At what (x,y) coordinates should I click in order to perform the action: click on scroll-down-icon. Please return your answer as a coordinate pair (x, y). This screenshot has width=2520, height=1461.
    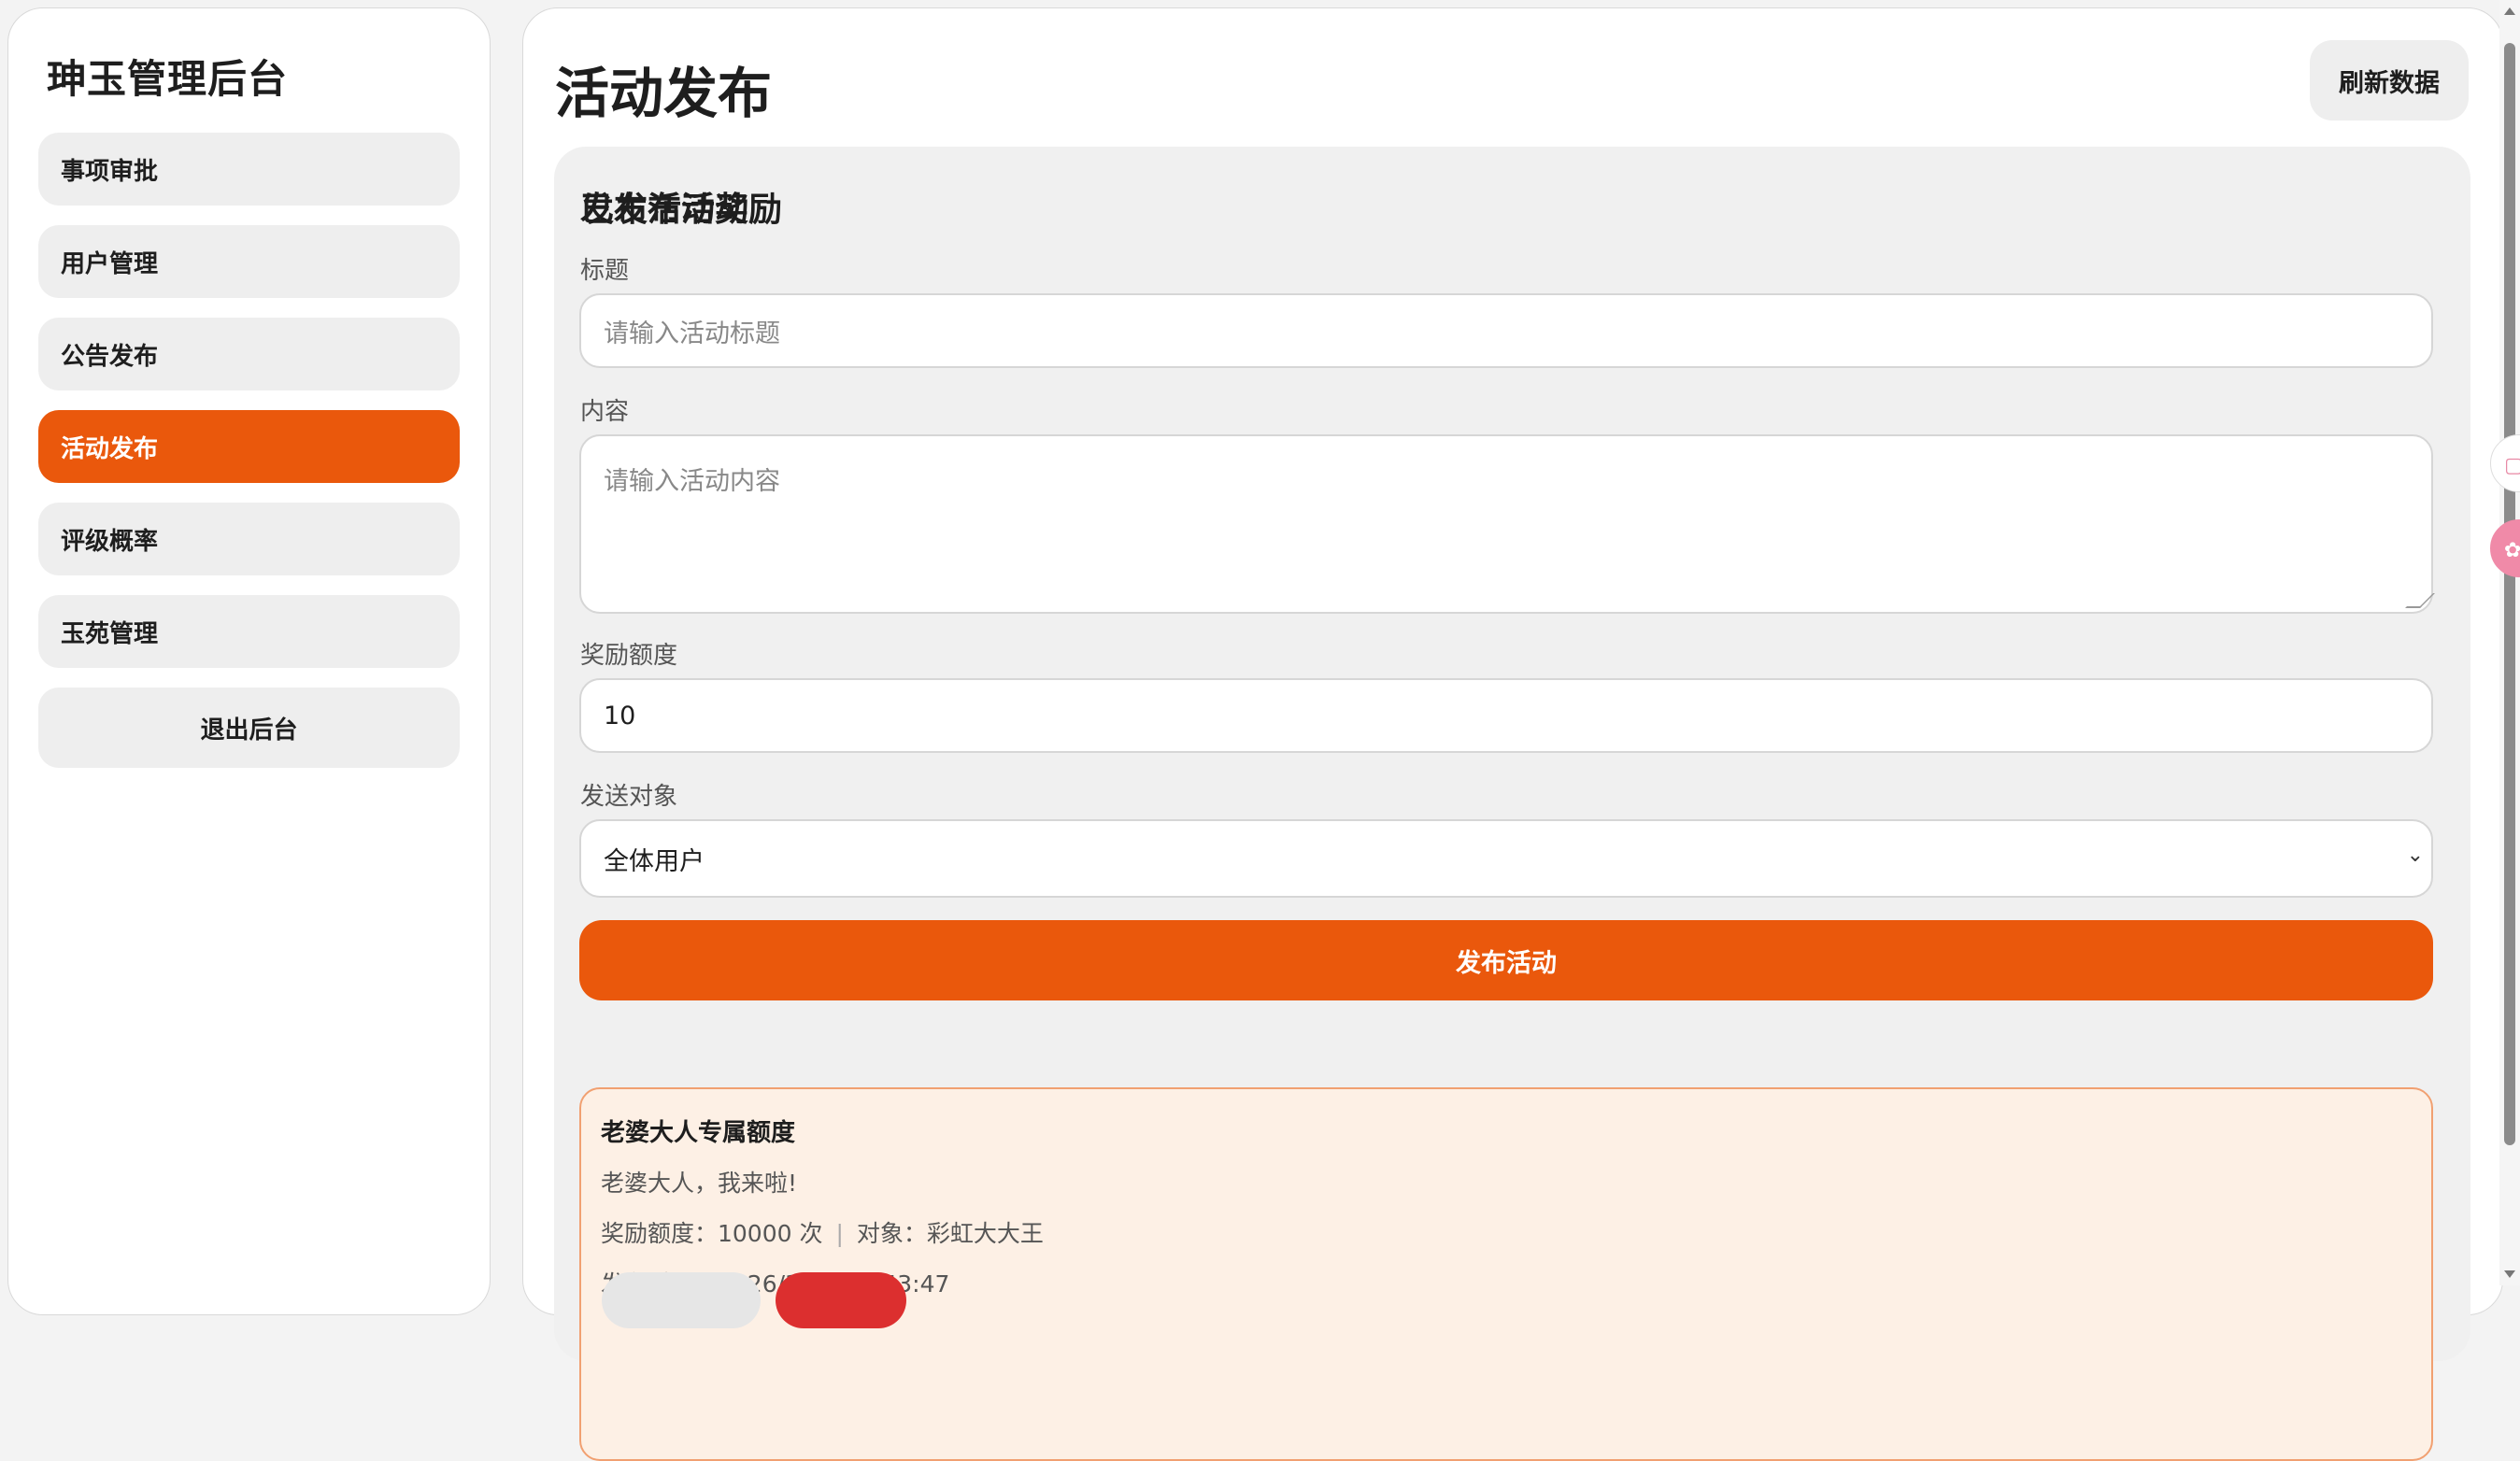
    Looking at the image, I should click on (2509, 1274).